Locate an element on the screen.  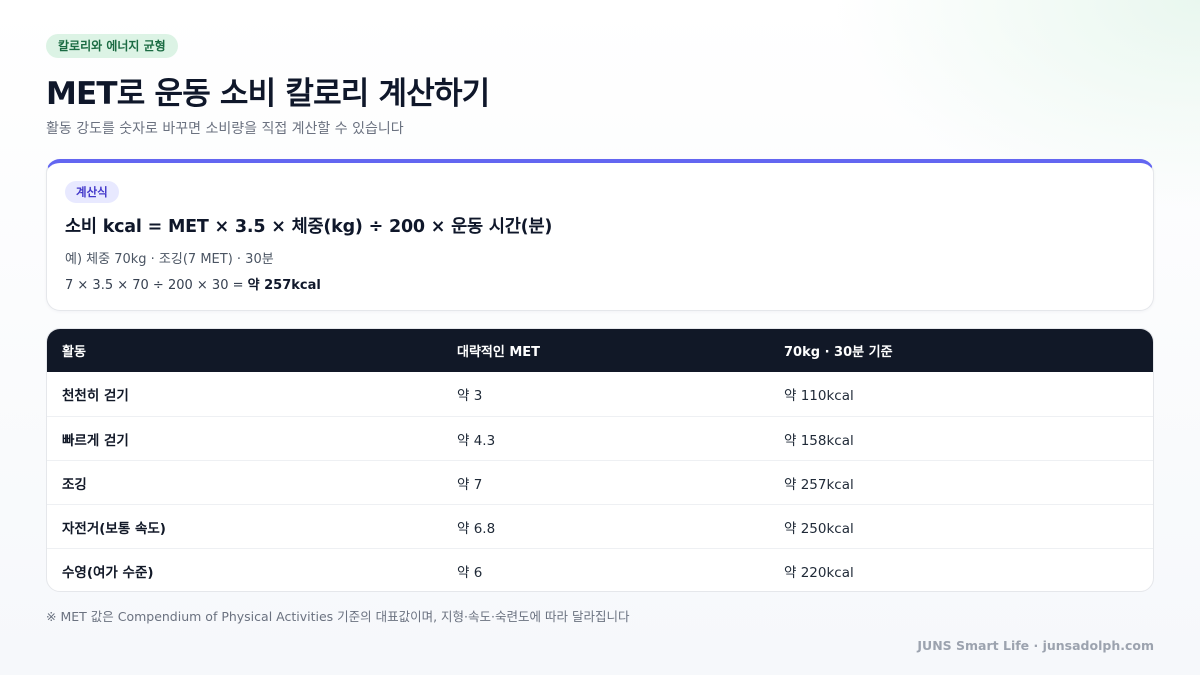
table-row: 자전거(보통 속도) 약 6.8 약 250kcal is located at coordinates (600, 526).